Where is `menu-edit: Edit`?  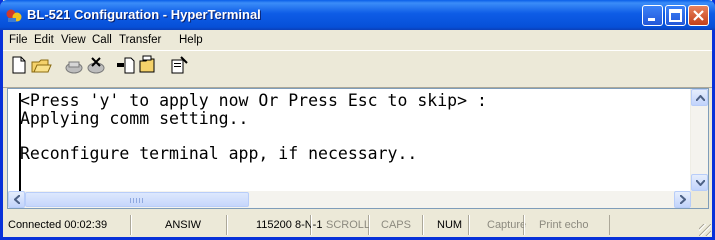 menu-edit: Edit is located at coordinates (44, 40).